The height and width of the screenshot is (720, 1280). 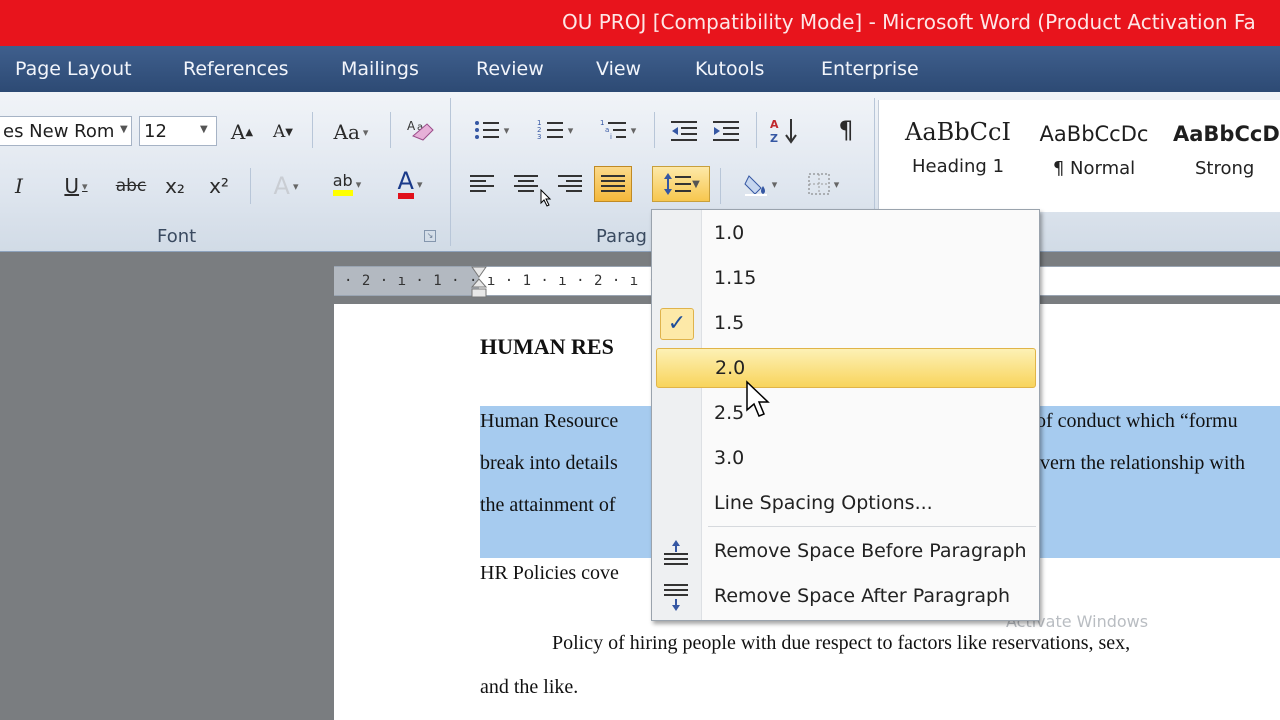 I want to click on strikethrough-icon: abc, so click(x=131, y=186).